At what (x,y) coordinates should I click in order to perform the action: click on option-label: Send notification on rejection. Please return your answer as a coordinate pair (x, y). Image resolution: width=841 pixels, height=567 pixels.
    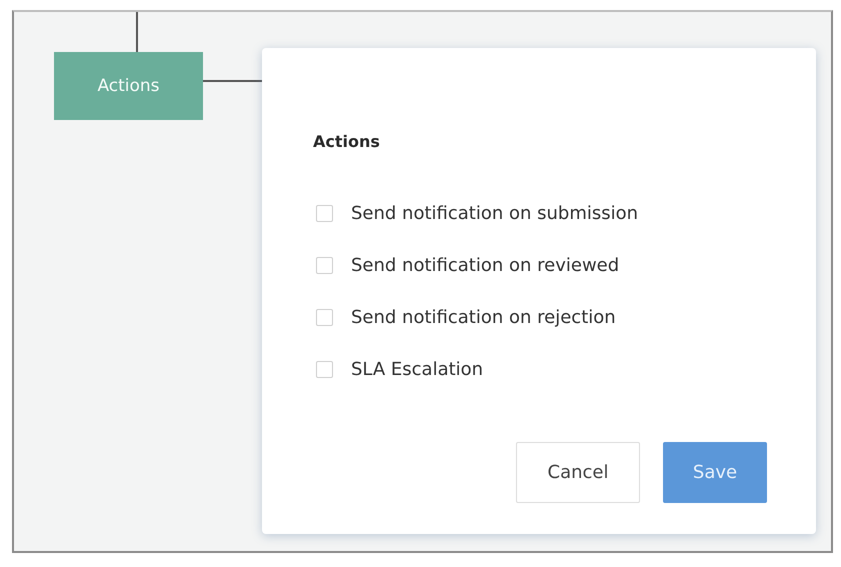
    Looking at the image, I should click on (483, 317).